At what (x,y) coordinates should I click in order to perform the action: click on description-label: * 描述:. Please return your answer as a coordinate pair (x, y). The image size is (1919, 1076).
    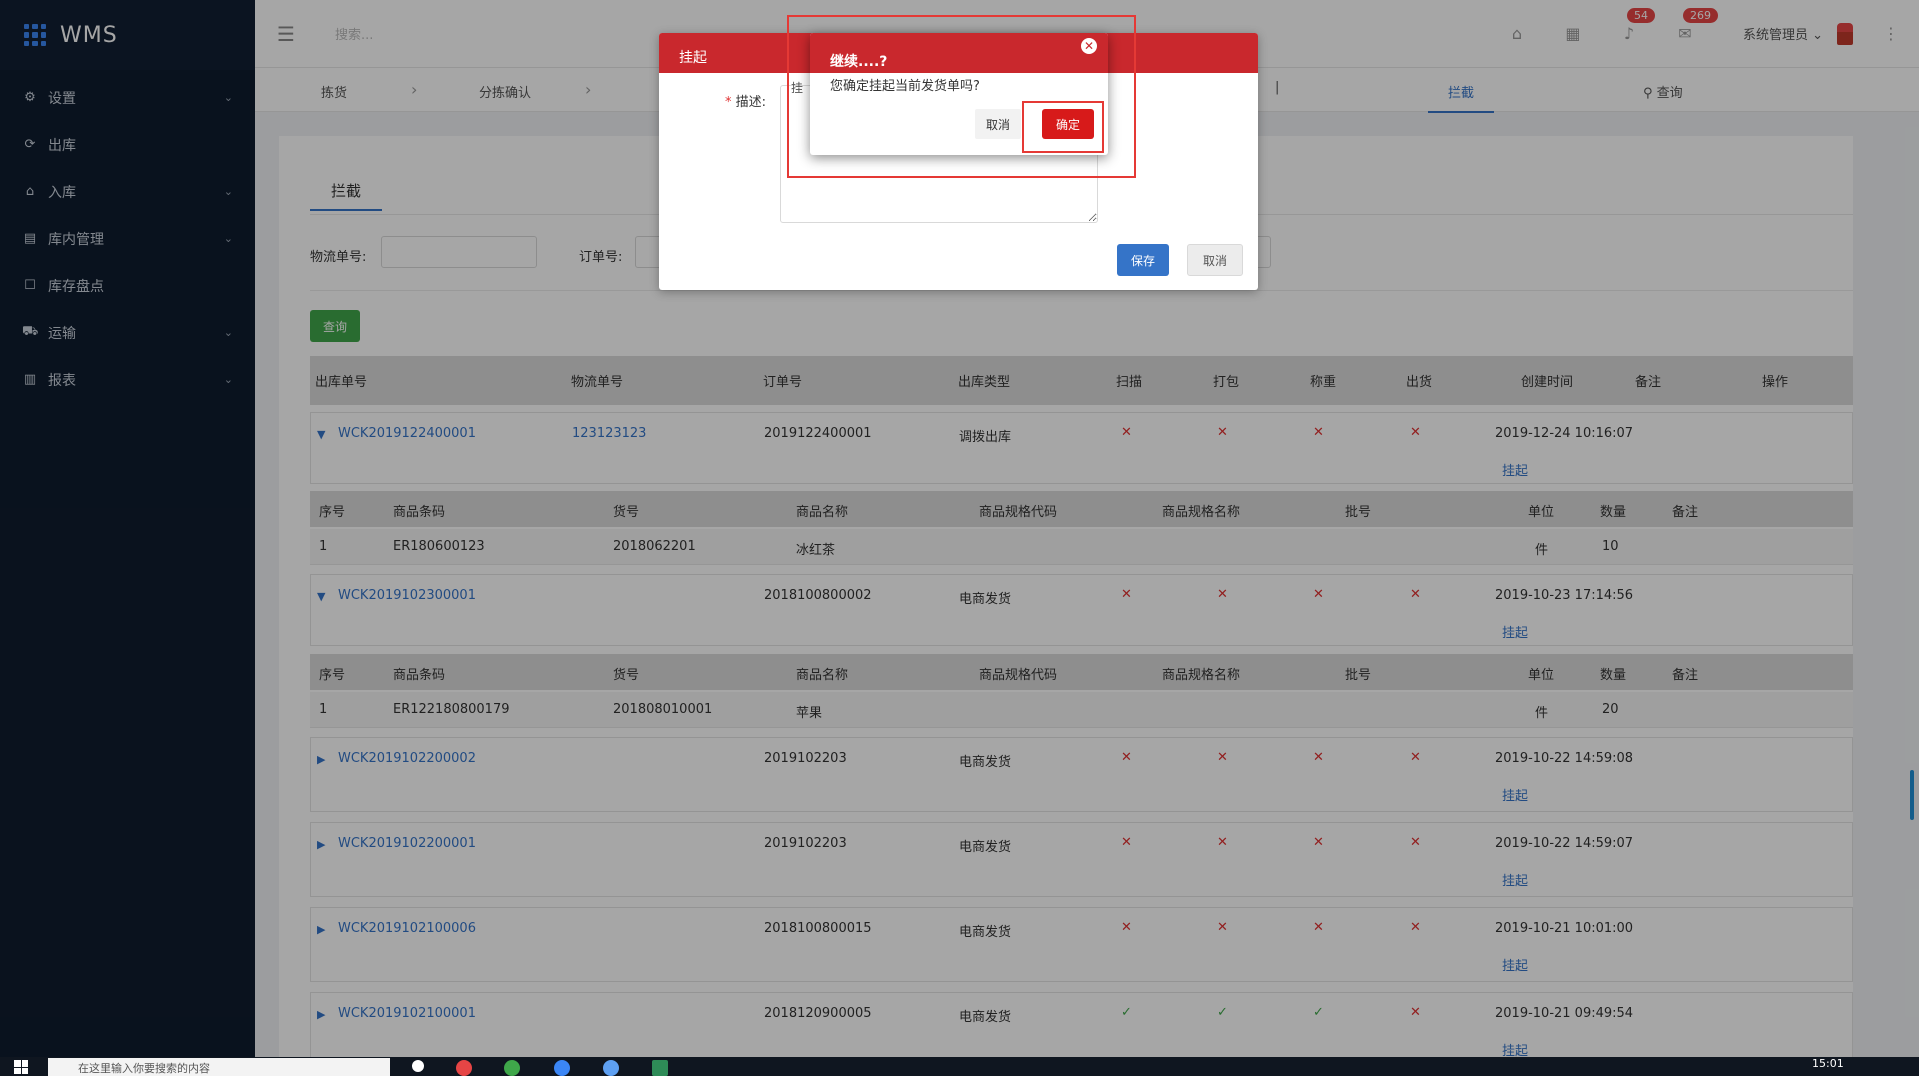
    Looking at the image, I should click on (745, 100).